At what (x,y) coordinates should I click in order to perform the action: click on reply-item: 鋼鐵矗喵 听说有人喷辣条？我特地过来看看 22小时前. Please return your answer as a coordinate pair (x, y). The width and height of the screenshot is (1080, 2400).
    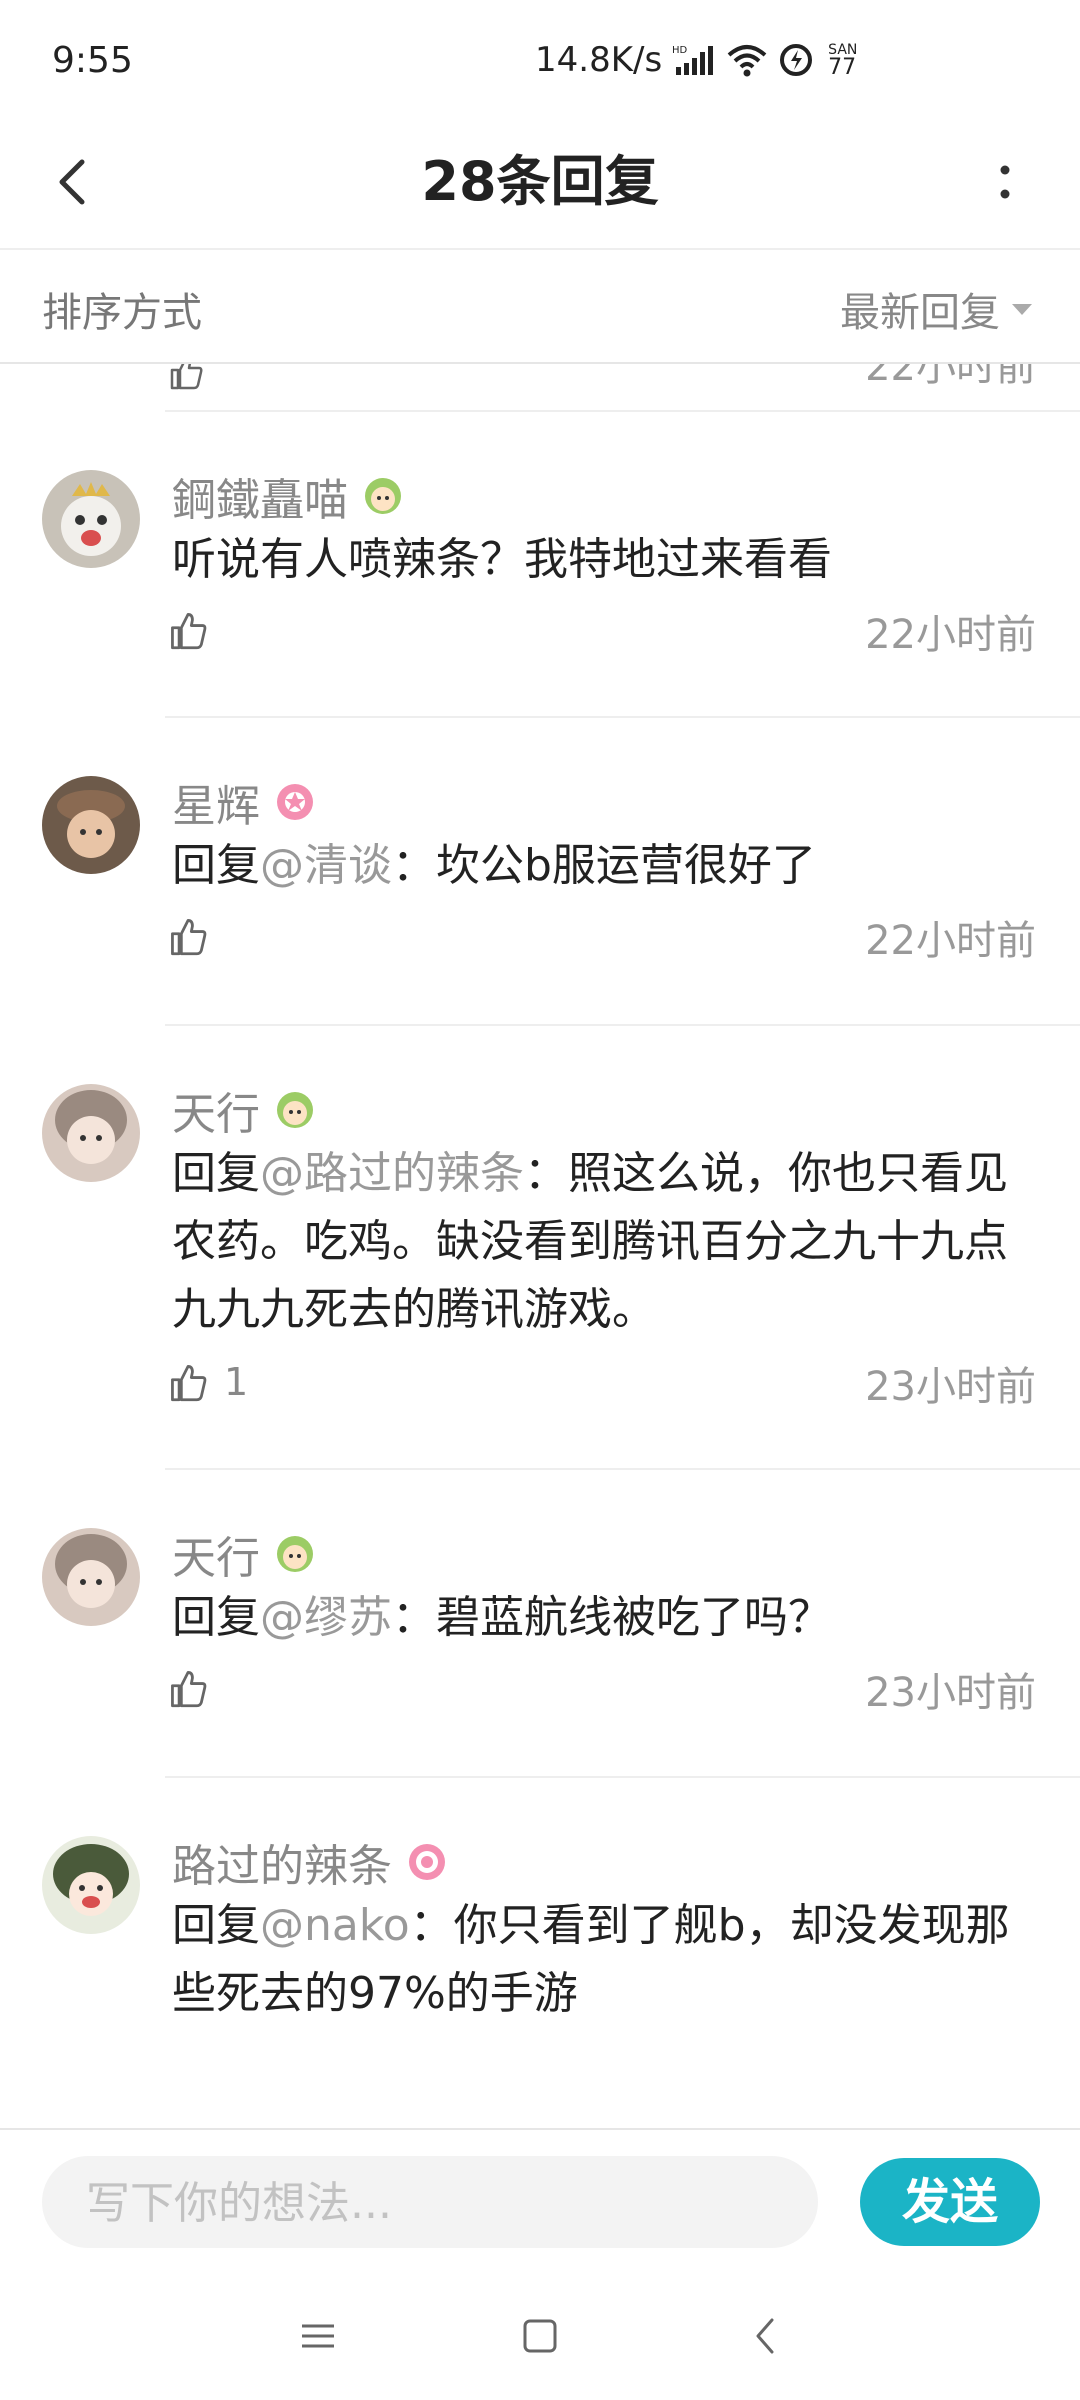
    Looking at the image, I should click on (540, 565).